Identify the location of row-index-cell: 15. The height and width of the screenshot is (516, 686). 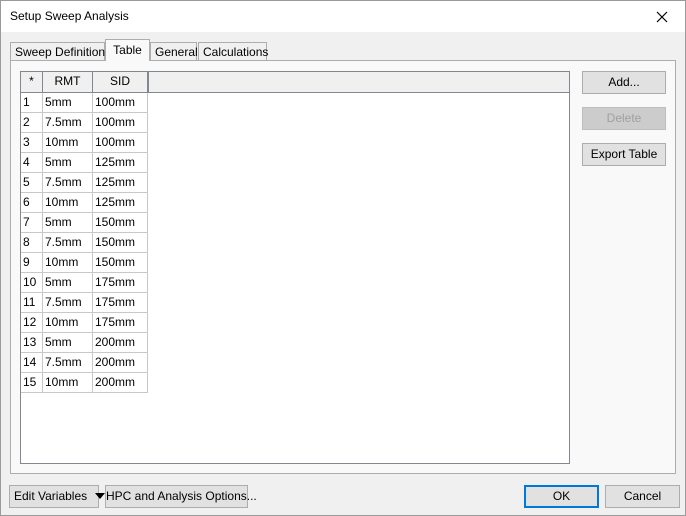
(32, 383).